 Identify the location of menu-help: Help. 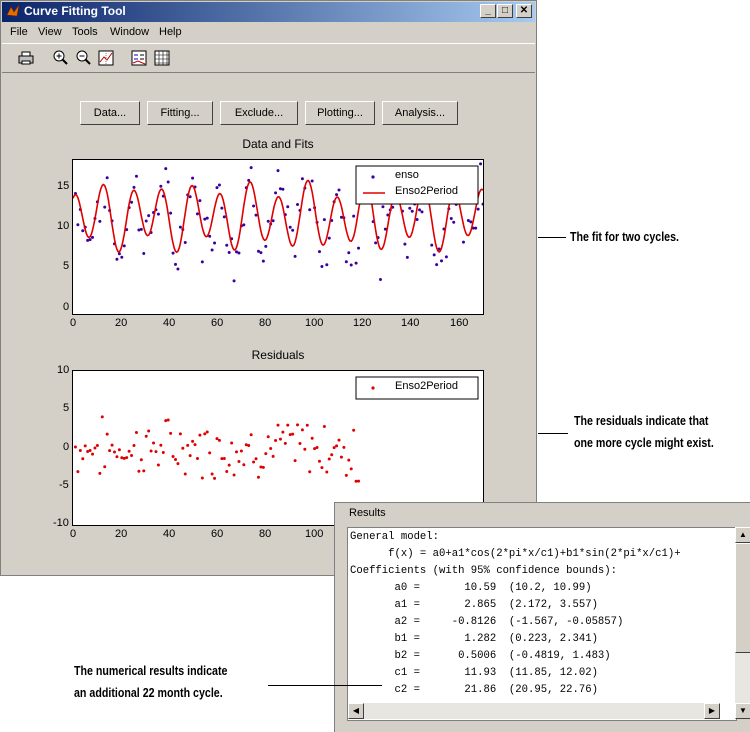
(170, 32).